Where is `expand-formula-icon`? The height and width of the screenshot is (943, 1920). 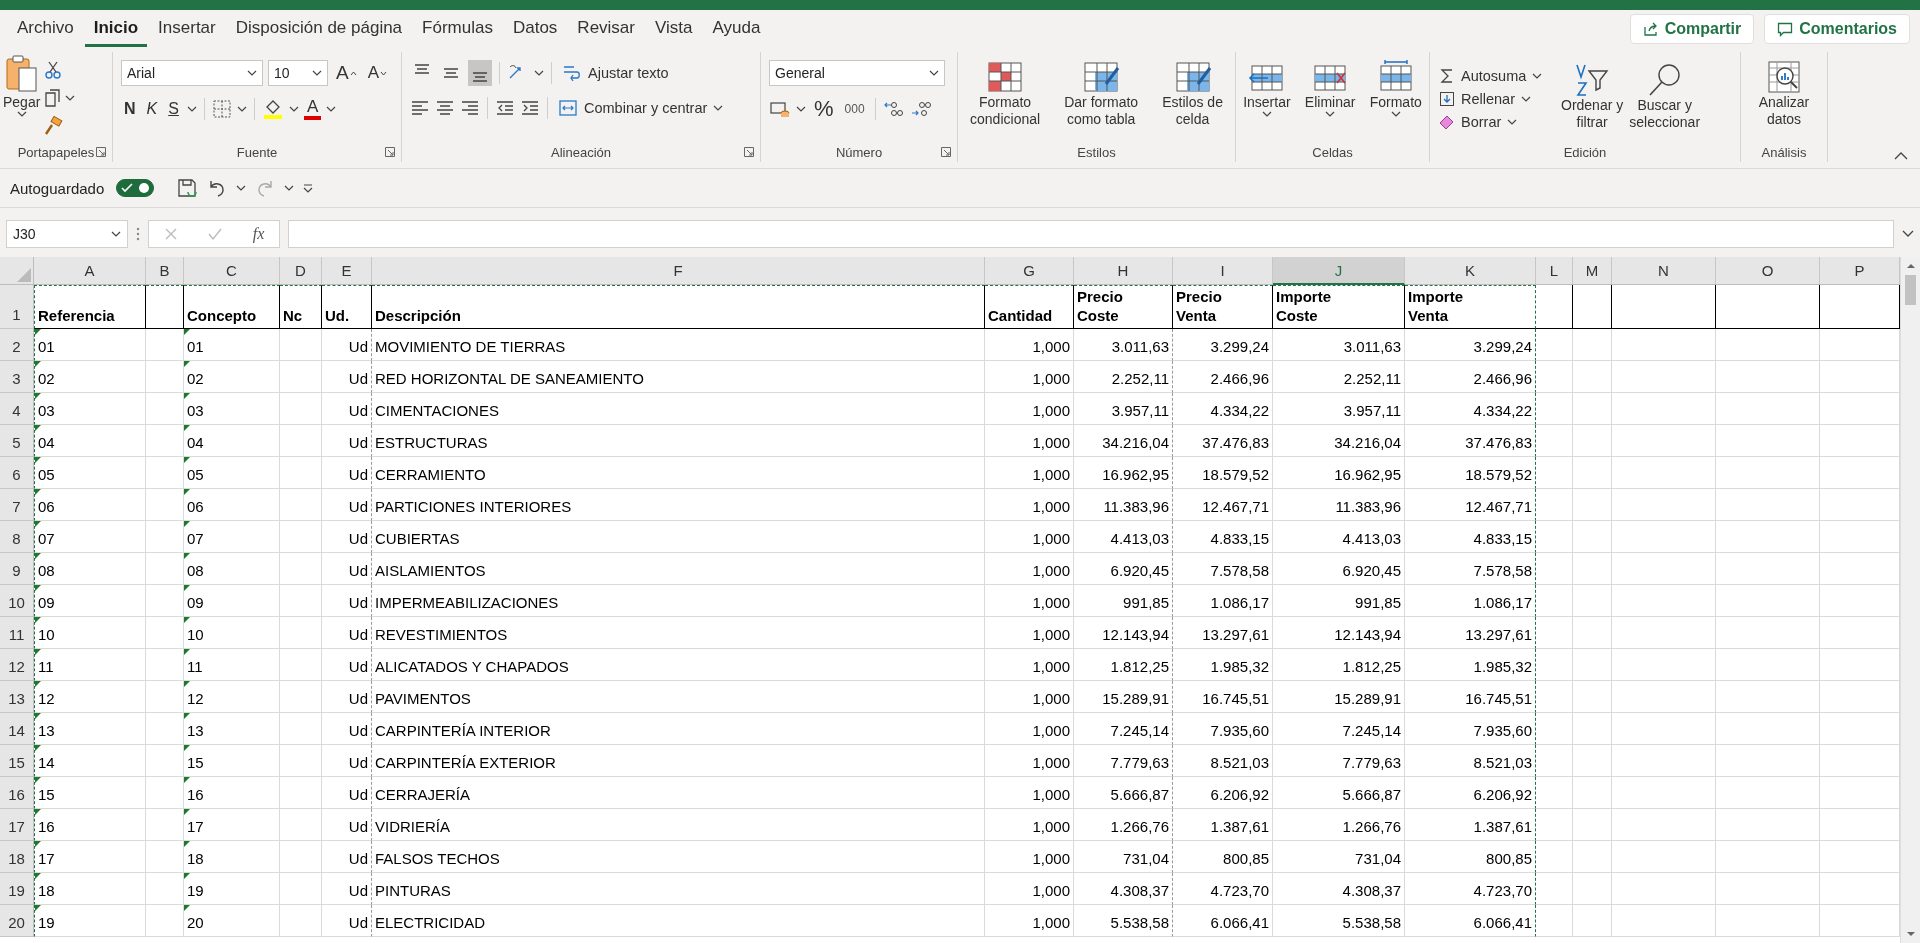
expand-formula-icon is located at coordinates (1908, 234).